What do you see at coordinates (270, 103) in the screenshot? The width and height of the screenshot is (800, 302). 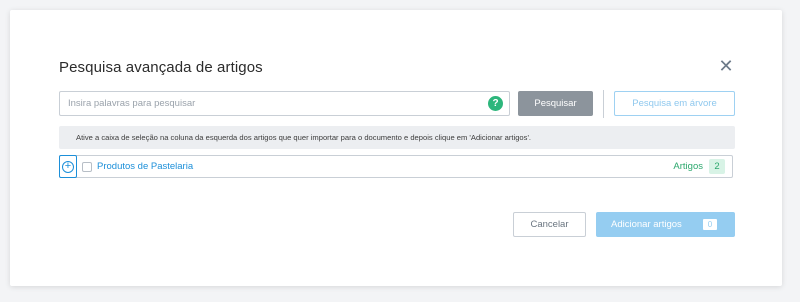 I see `search-input` at bounding box center [270, 103].